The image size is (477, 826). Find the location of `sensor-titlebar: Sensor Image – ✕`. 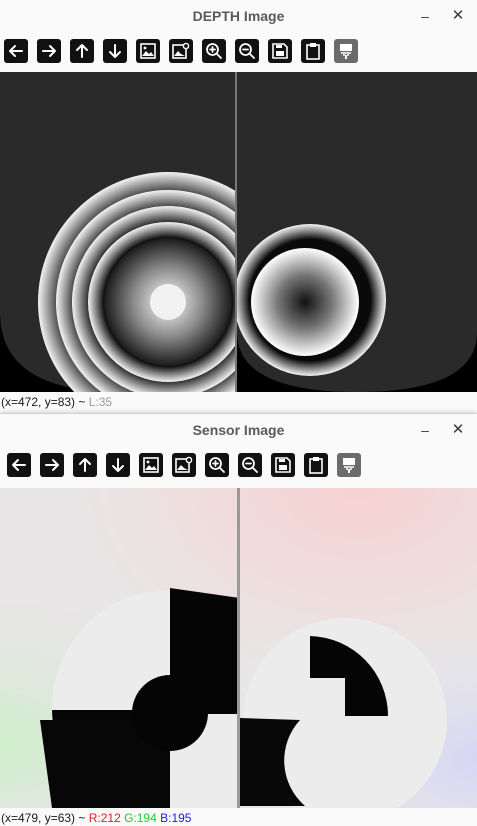

sensor-titlebar: Sensor Image – ✕ is located at coordinates (238, 430).